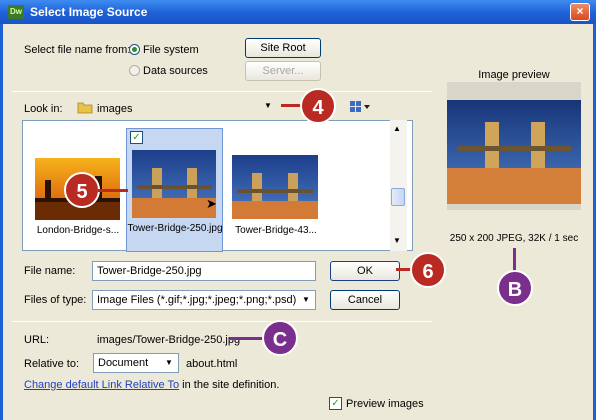 This screenshot has width=596, height=420. What do you see at coordinates (101, 385) in the screenshot?
I see `change-default-link: Change default Link Relative To` at bounding box center [101, 385].